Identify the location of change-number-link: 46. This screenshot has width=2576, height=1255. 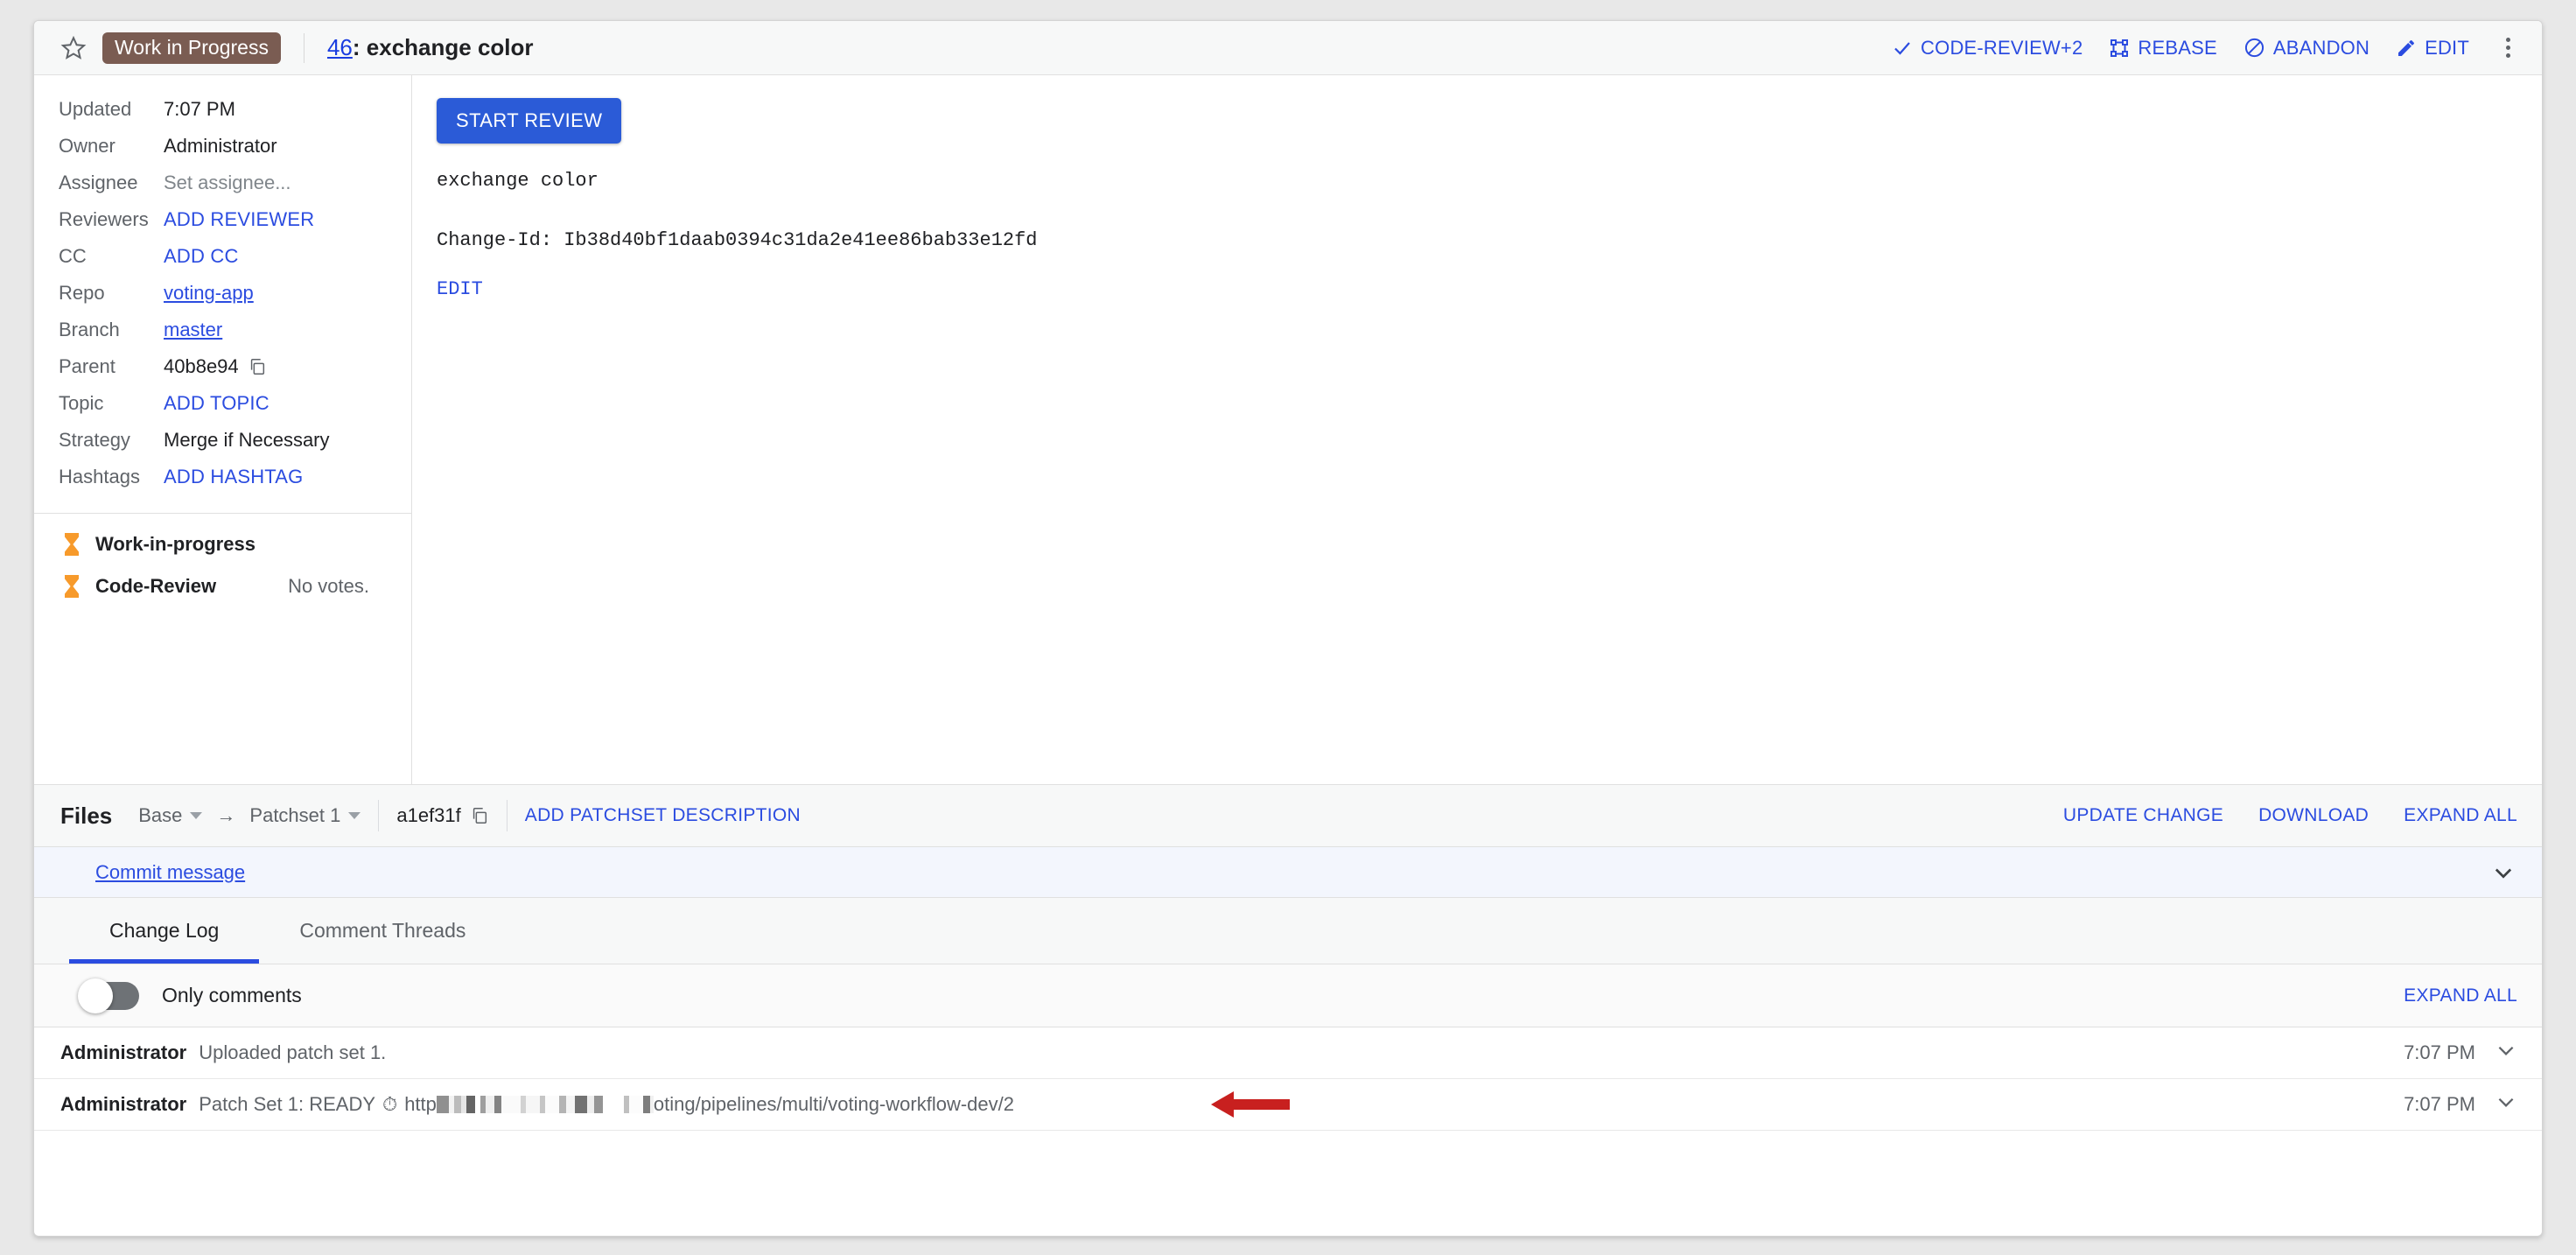
(340, 47).